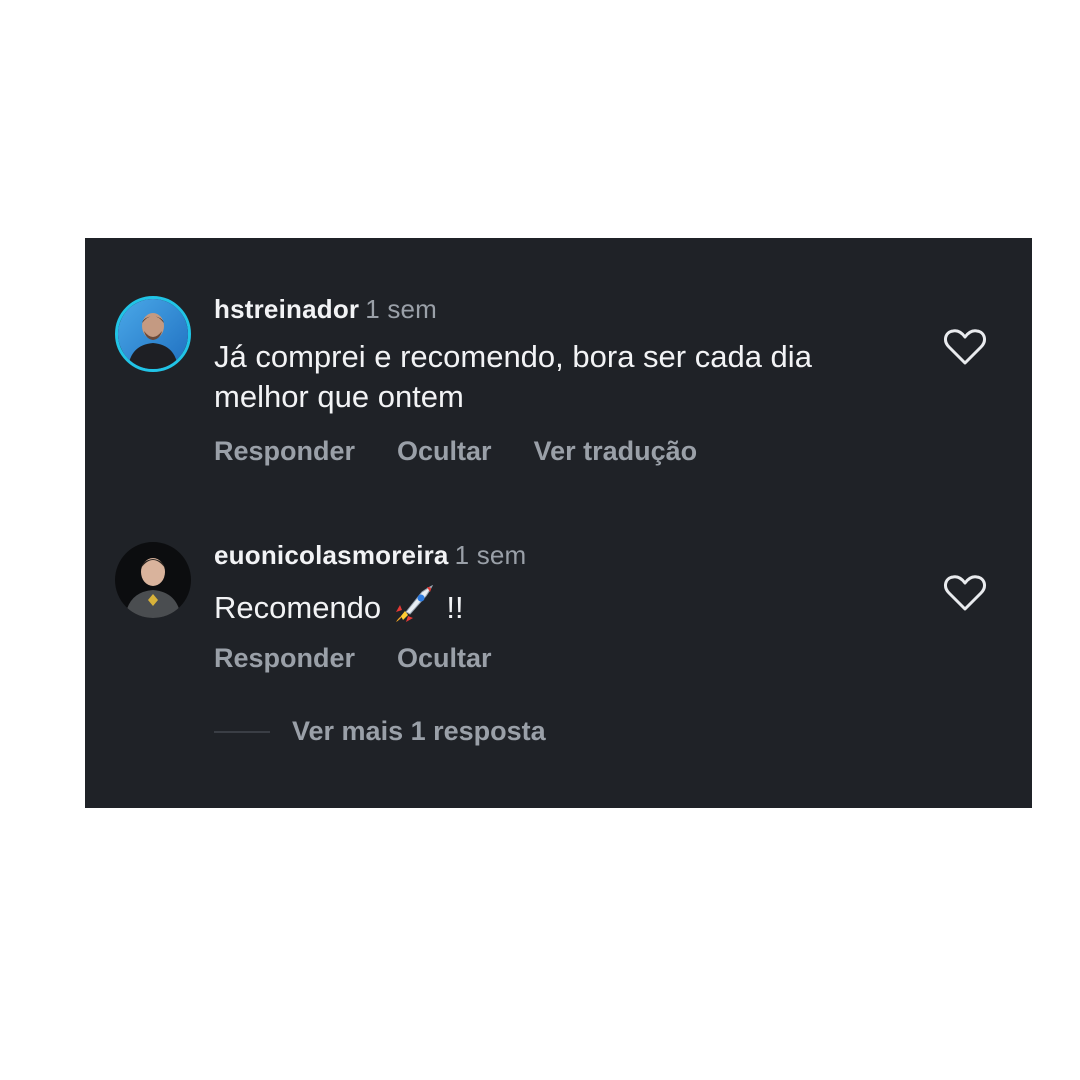 The width and height of the screenshot is (1080, 1080). I want to click on comment-username: euonicolasmoreira 1 sem, so click(370, 555).